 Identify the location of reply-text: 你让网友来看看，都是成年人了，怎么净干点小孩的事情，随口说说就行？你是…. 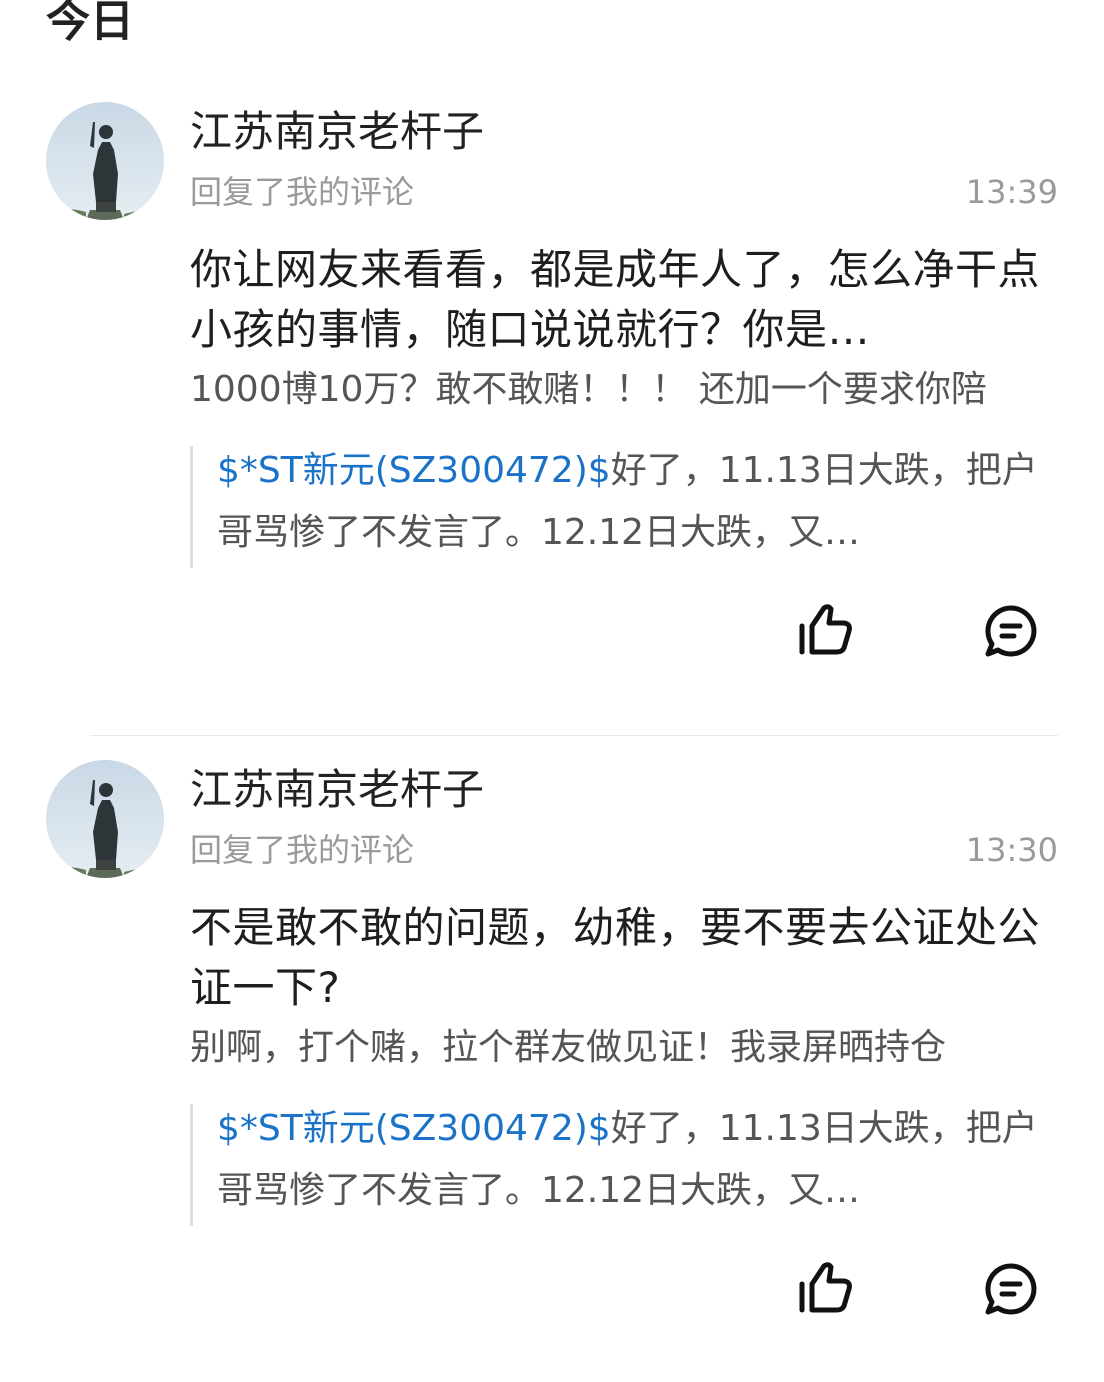
(622, 300).